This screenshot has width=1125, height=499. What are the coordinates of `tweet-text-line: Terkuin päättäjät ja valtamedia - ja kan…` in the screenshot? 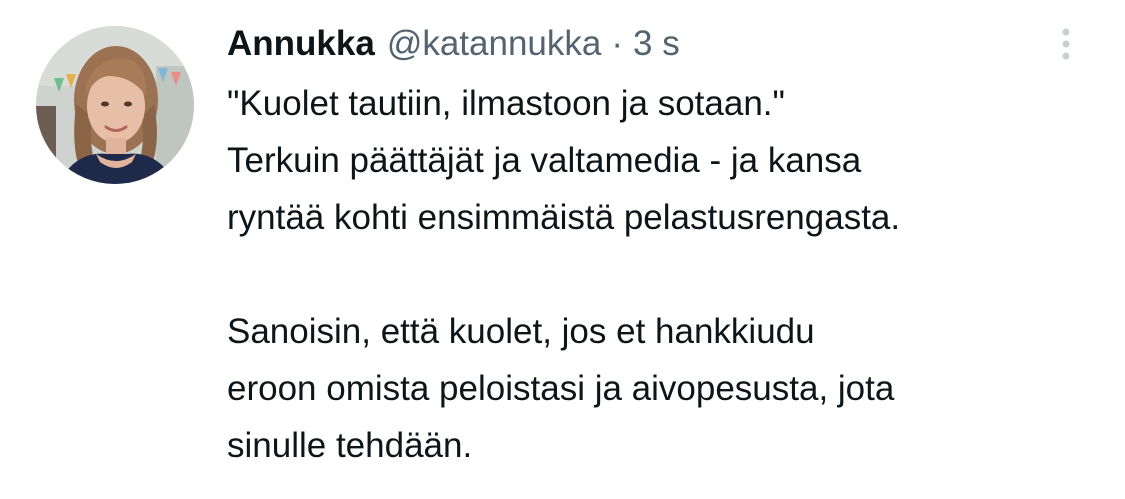 It's located at (544, 160).